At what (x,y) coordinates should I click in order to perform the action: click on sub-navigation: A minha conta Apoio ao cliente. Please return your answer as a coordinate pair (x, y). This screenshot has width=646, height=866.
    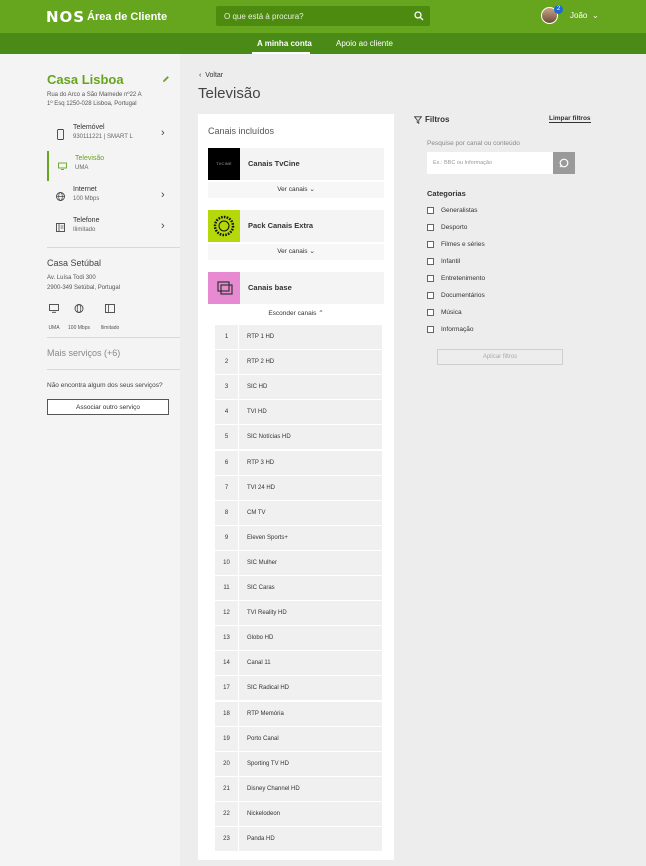
    Looking at the image, I should click on (323, 43).